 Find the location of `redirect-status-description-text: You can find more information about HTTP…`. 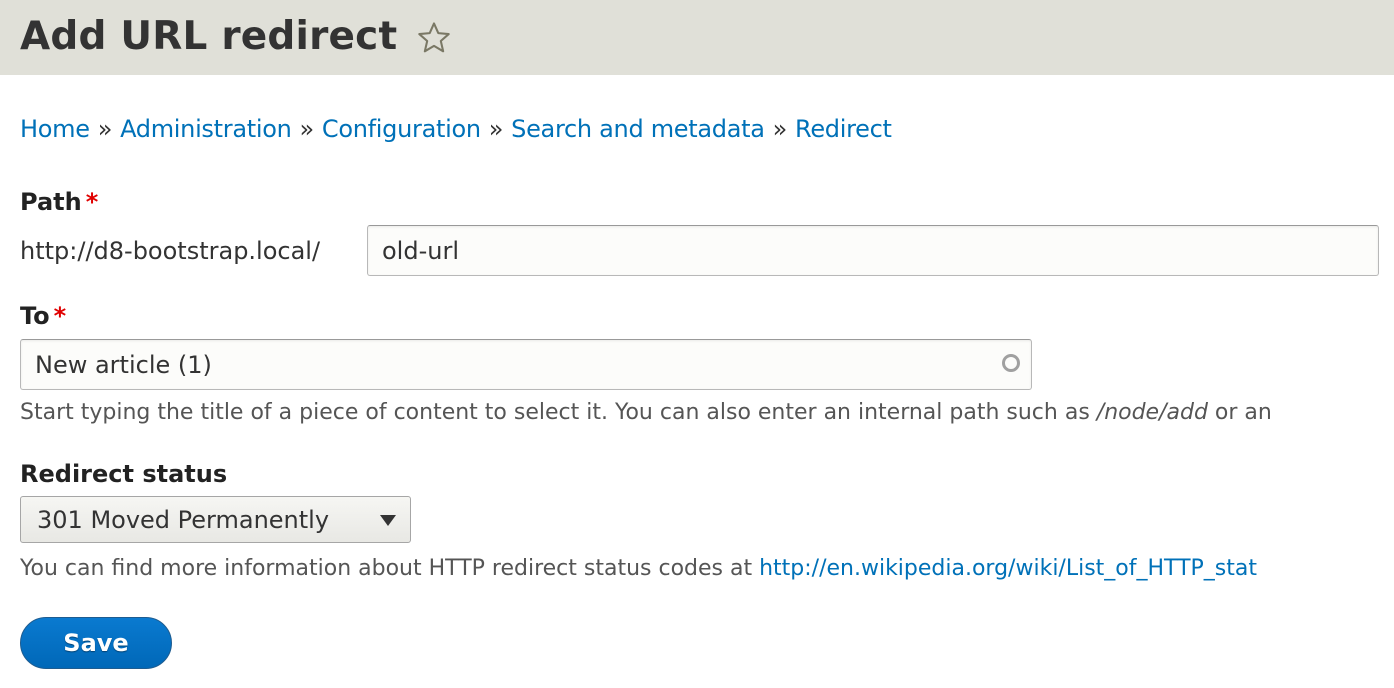

redirect-status-description-text: You can find more information about HTTP… is located at coordinates (390, 568).